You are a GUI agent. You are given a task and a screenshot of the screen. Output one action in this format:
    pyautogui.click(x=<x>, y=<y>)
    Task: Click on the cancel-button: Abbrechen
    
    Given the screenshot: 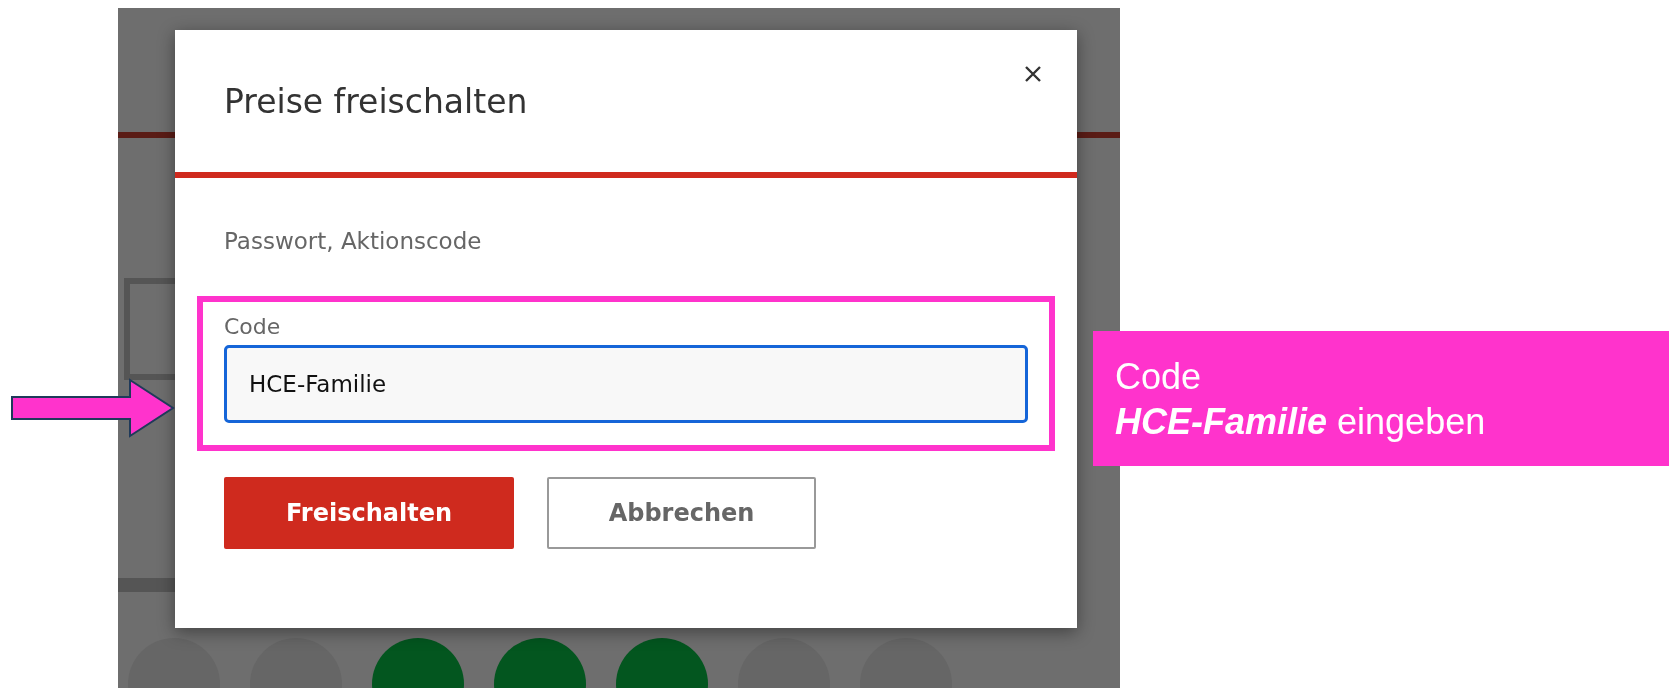 What is the action you would take?
    pyautogui.click(x=681, y=513)
    